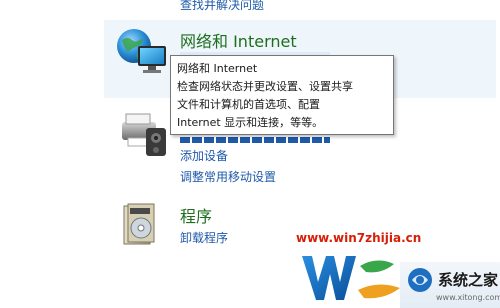  What do you see at coordinates (144, 133) in the screenshot?
I see `hardware-sound-icon` at bounding box center [144, 133].